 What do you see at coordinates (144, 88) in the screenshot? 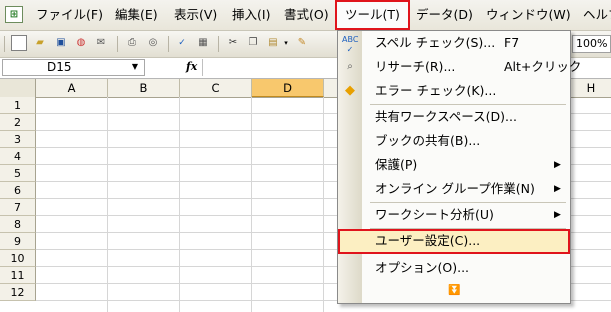
I see `column-header-b: B` at bounding box center [144, 88].